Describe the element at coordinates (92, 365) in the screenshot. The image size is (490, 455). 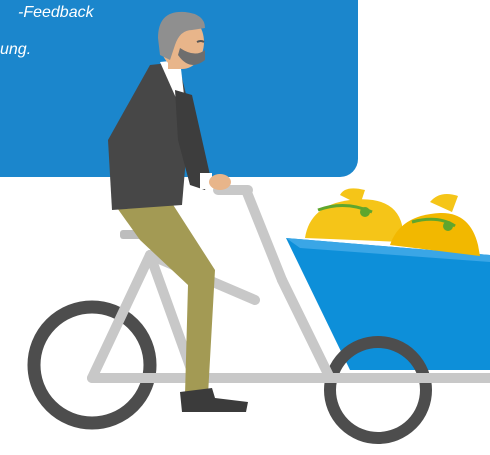
I see `rear-wheel` at that location.